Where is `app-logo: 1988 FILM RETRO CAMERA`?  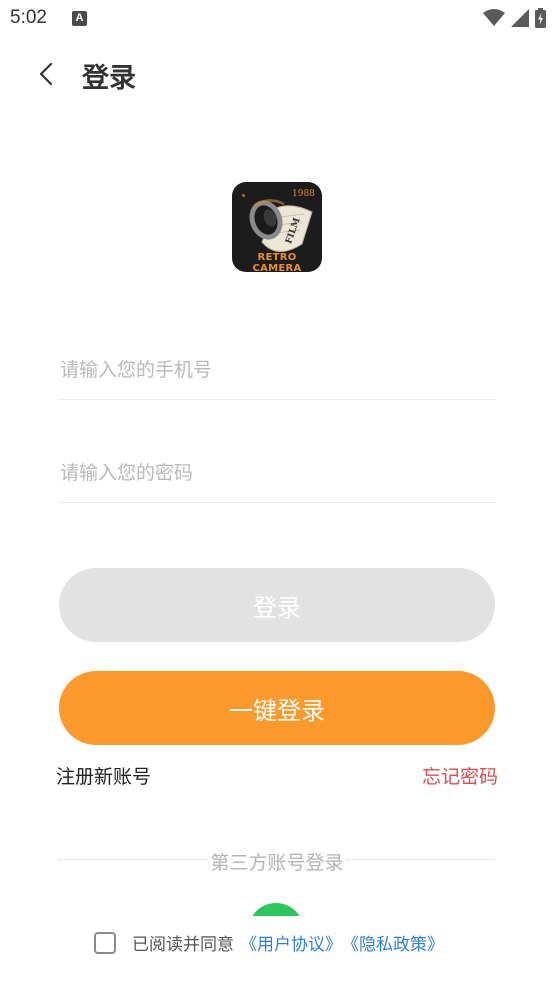
app-logo: 1988 FILM RETRO CAMERA is located at coordinates (277, 227).